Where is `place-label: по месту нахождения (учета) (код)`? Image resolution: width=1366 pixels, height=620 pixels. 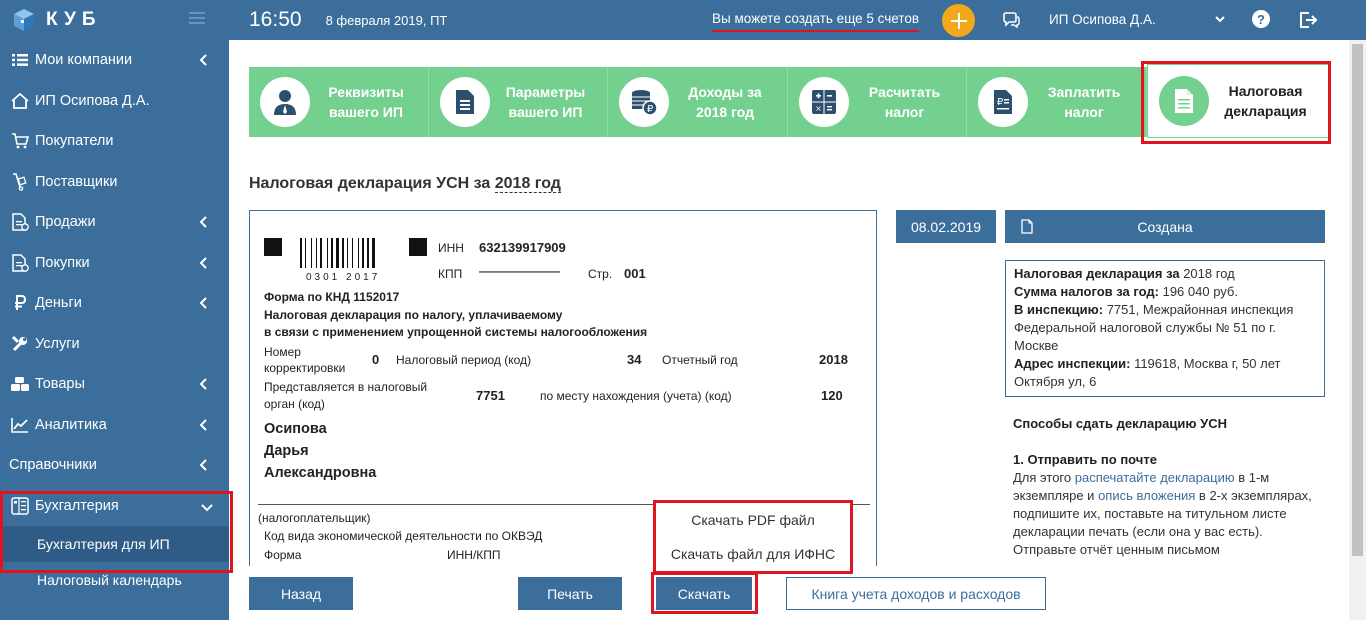 place-label: по месту нахождения (учета) (код) is located at coordinates (636, 396).